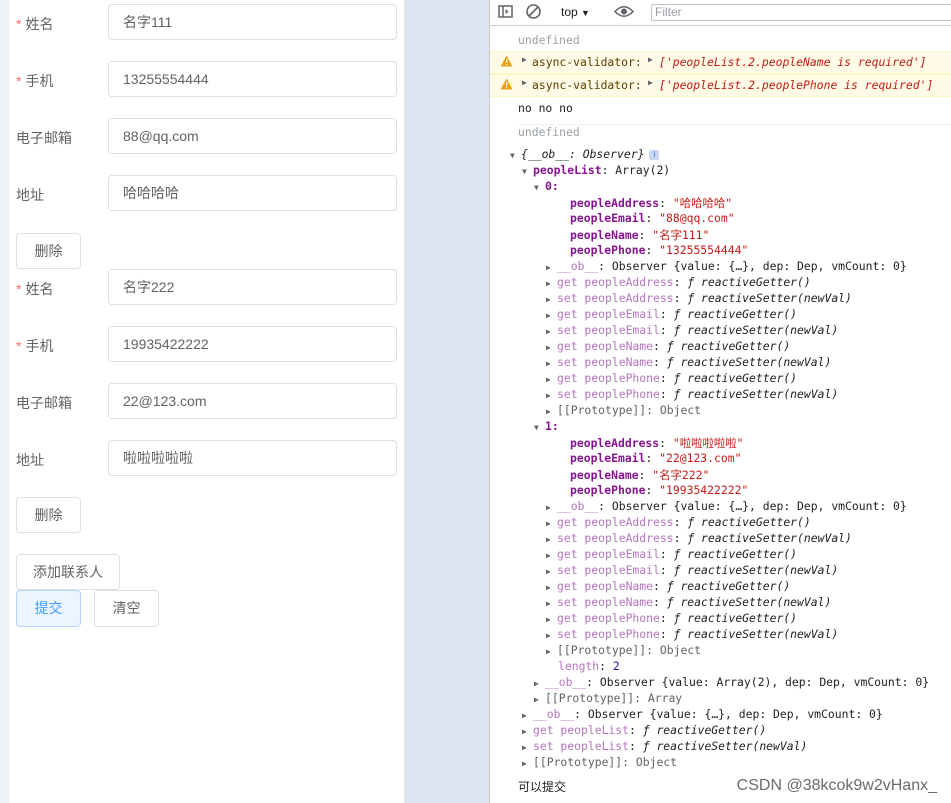 This screenshot has width=951, height=803. Describe the element at coordinates (736, 170) in the screenshot. I see `tree-line: ▼ peopleList: Array(2)` at that location.